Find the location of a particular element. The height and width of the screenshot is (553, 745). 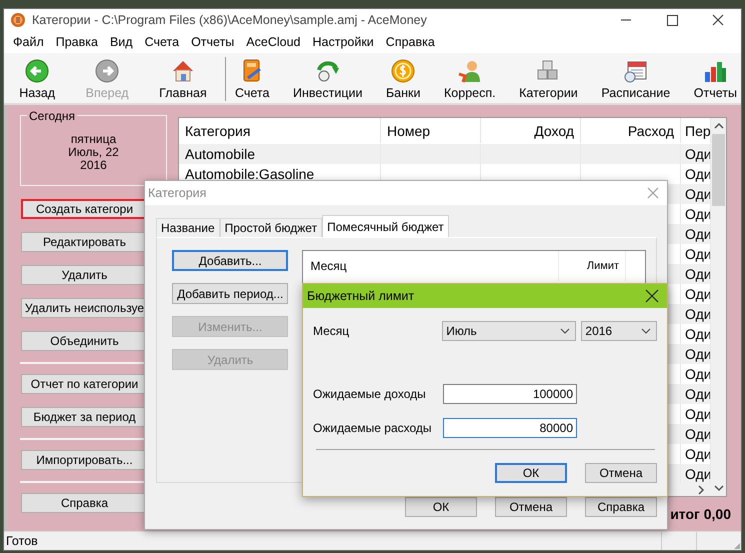

column-header: Номер is located at coordinates (431, 130).